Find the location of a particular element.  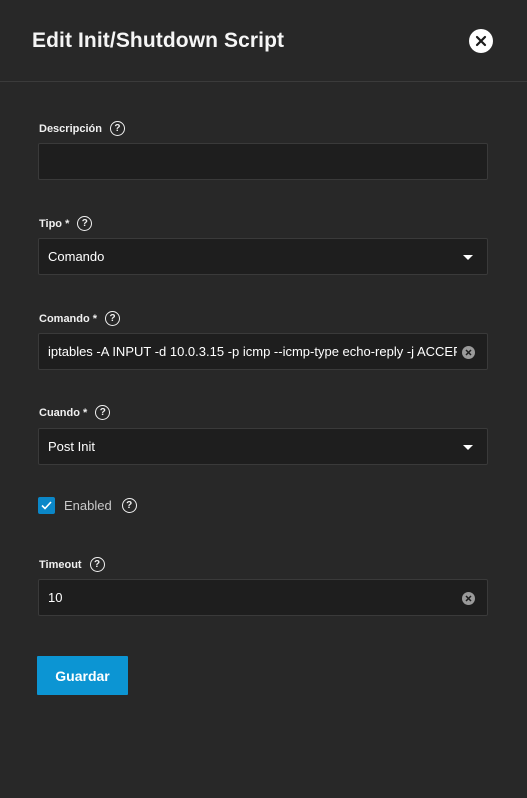

close-icon is located at coordinates (481, 41).